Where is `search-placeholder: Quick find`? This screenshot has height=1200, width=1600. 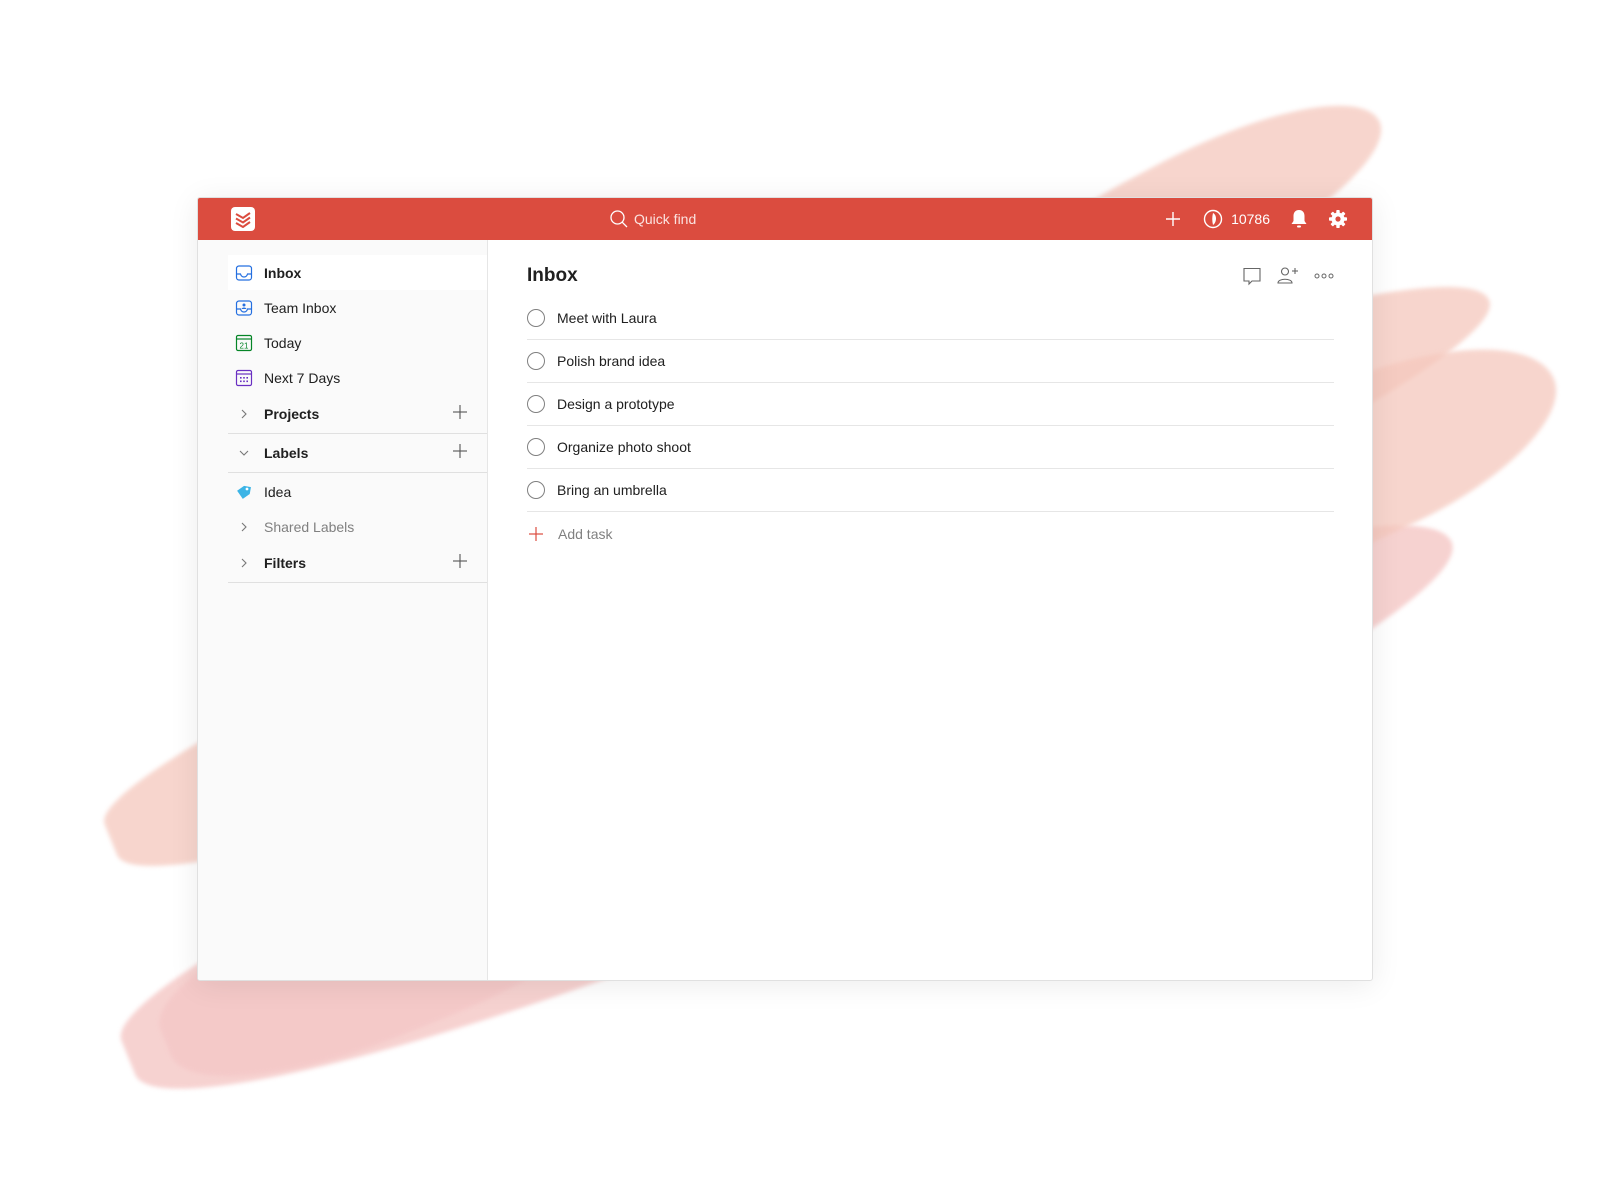 search-placeholder: Quick find is located at coordinates (665, 219).